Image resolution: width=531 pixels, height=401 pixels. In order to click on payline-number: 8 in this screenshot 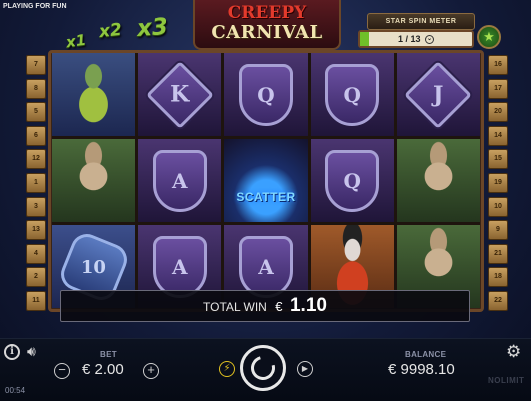, I will do `click(36, 88)`.